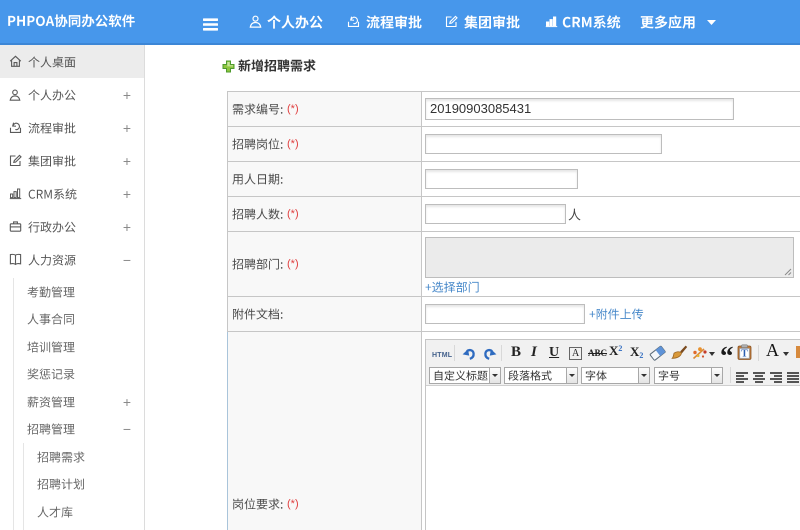 The image size is (800, 530). Describe the element at coordinates (744, 353) in the screenshot. I see `svg-text: T` at that location.